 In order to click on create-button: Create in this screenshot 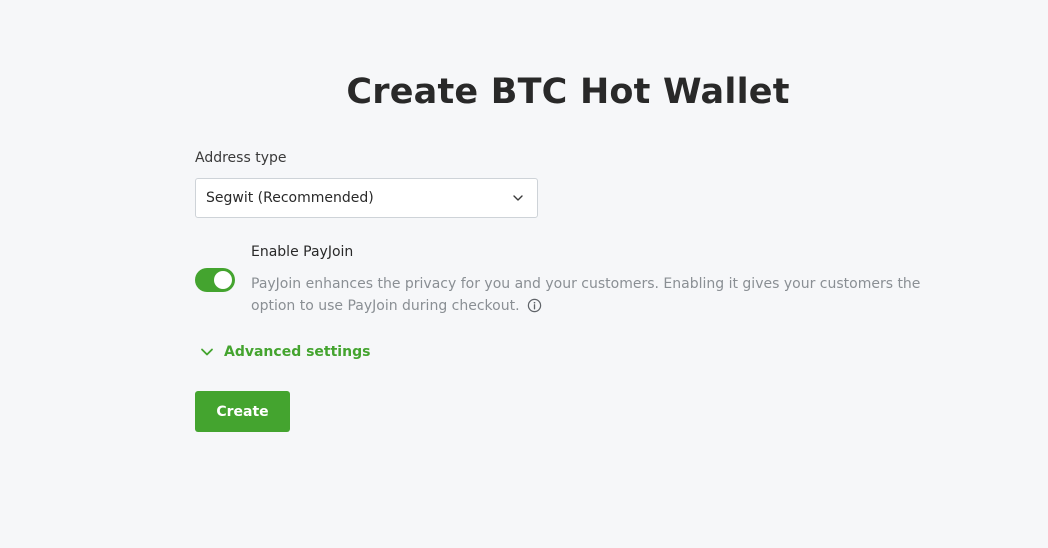, I will do `click(242, 411)`.